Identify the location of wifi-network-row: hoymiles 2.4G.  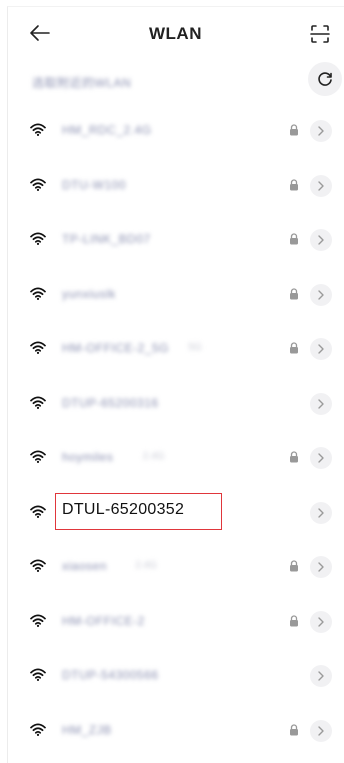
(175, 458).